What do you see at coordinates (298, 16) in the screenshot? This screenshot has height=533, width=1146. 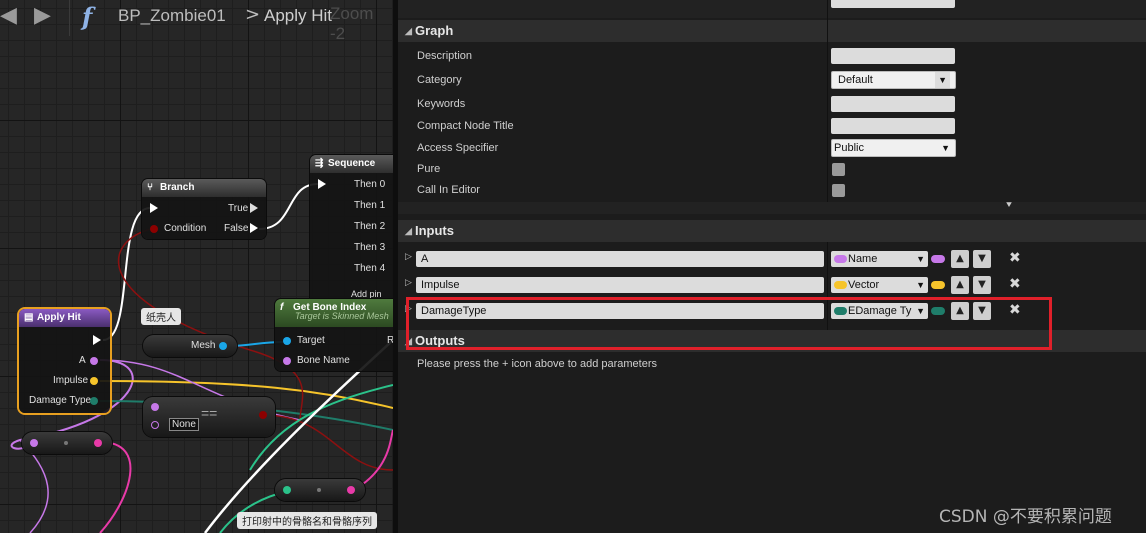 I see `breadcrumb-function: Apply Hit` at bounding box center [298, 16].